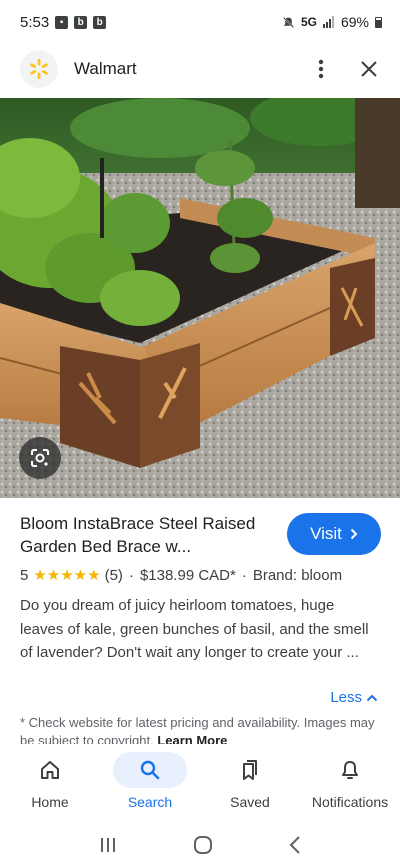  What do you see at coordinates (326, 533) in the screenshot?
I see `visit-label: Visit` at bounding box center [326, 533].